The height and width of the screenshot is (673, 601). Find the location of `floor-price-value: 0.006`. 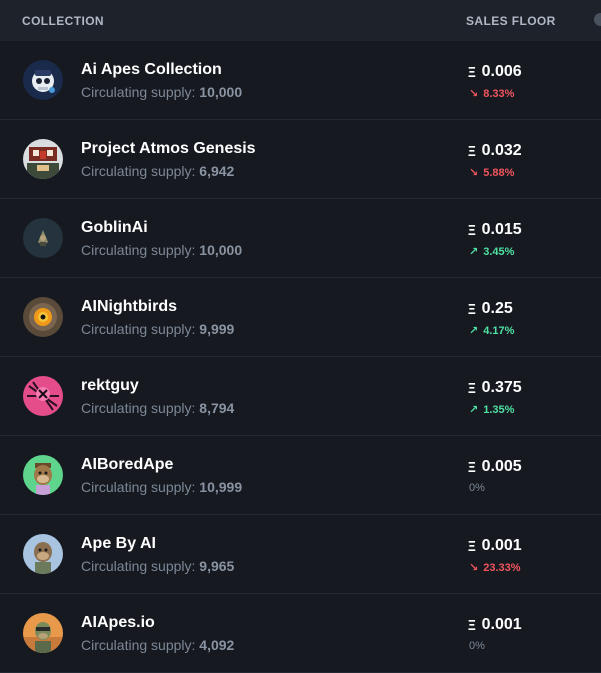

floor-price-value: 0.006 is located at coordinates (501, 71).